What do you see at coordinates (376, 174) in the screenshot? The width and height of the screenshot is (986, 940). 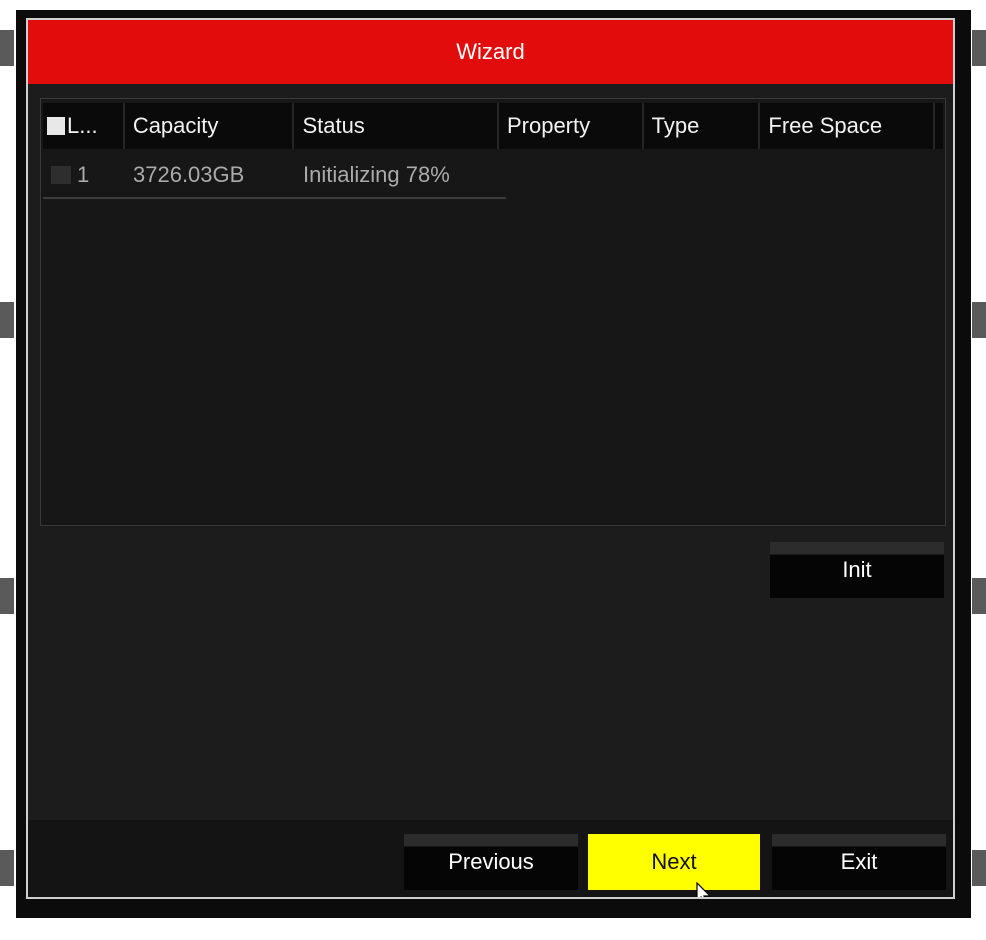 I see `row-status: Initializing 78%` at bounding box center [376, 174].